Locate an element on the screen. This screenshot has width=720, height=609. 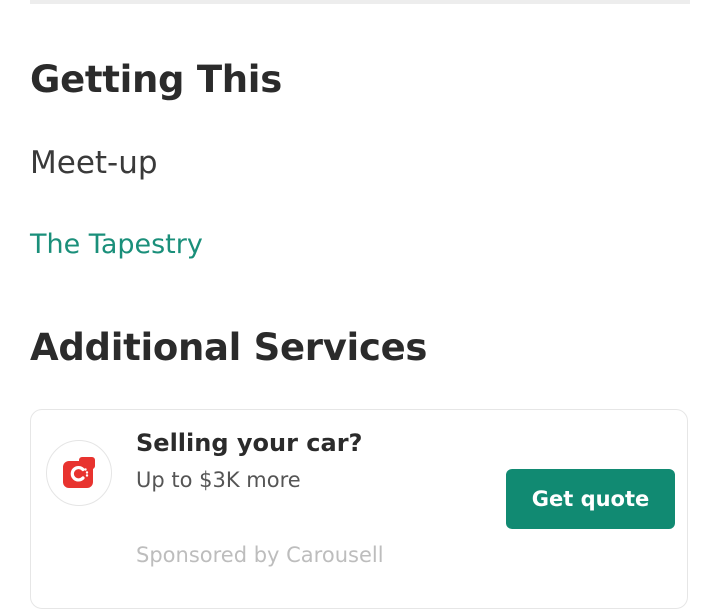
carousell-logo-icon is located at coordinates (79, 472).